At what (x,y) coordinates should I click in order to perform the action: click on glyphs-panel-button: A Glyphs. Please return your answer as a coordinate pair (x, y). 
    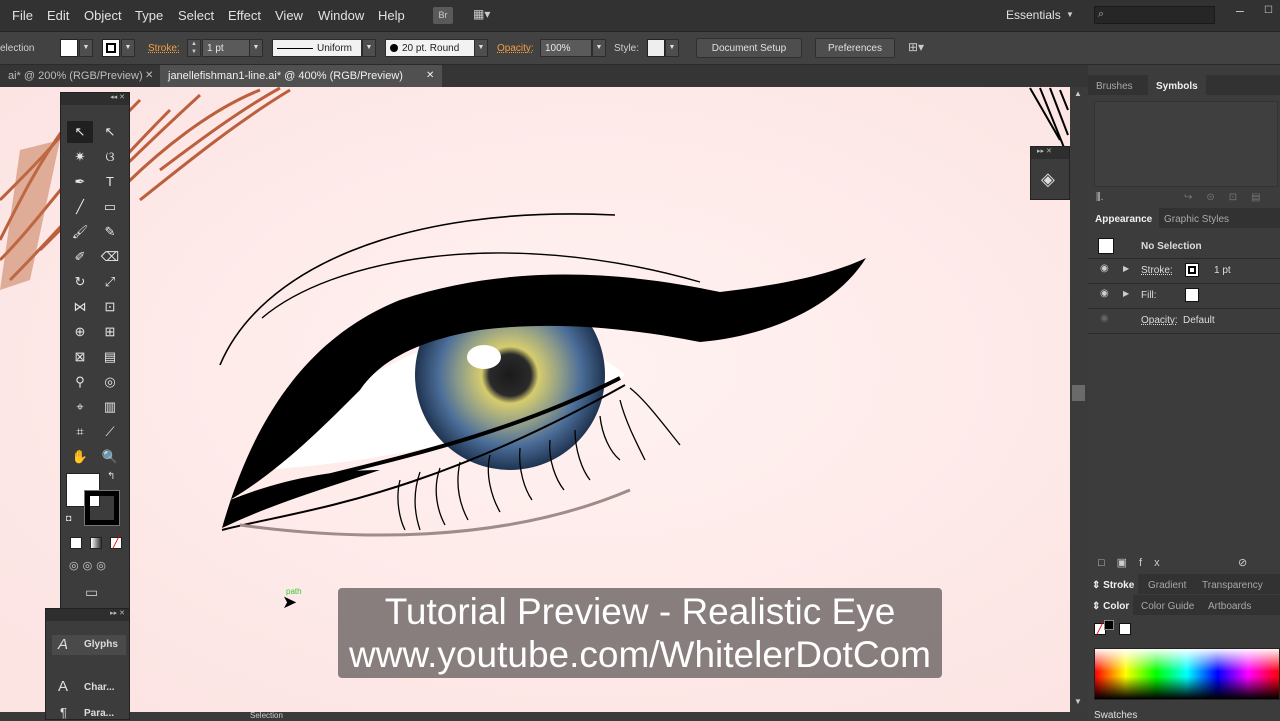
    Looking at the image, I should click on (89, 645).